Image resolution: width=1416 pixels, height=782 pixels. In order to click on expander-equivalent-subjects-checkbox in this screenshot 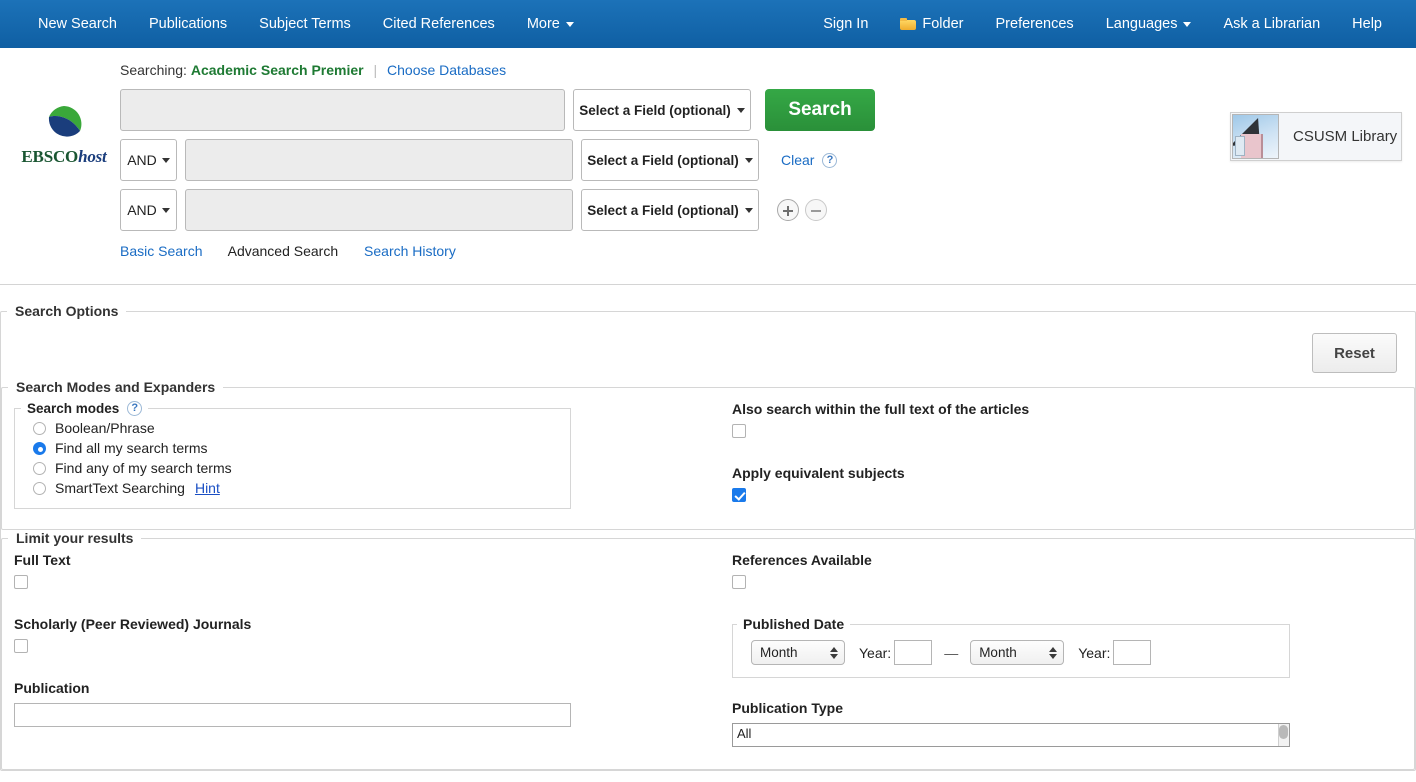, I will do `click(739, 495)`.